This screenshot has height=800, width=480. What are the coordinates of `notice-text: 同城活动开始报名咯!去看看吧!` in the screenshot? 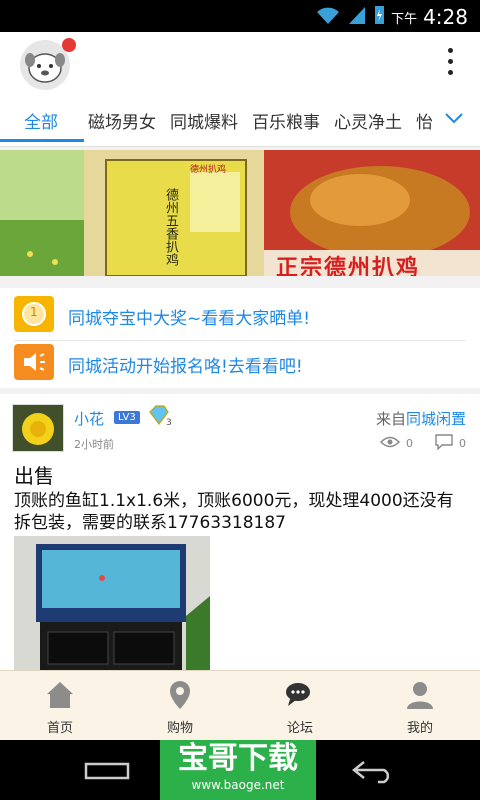 It's located at (185, 367).